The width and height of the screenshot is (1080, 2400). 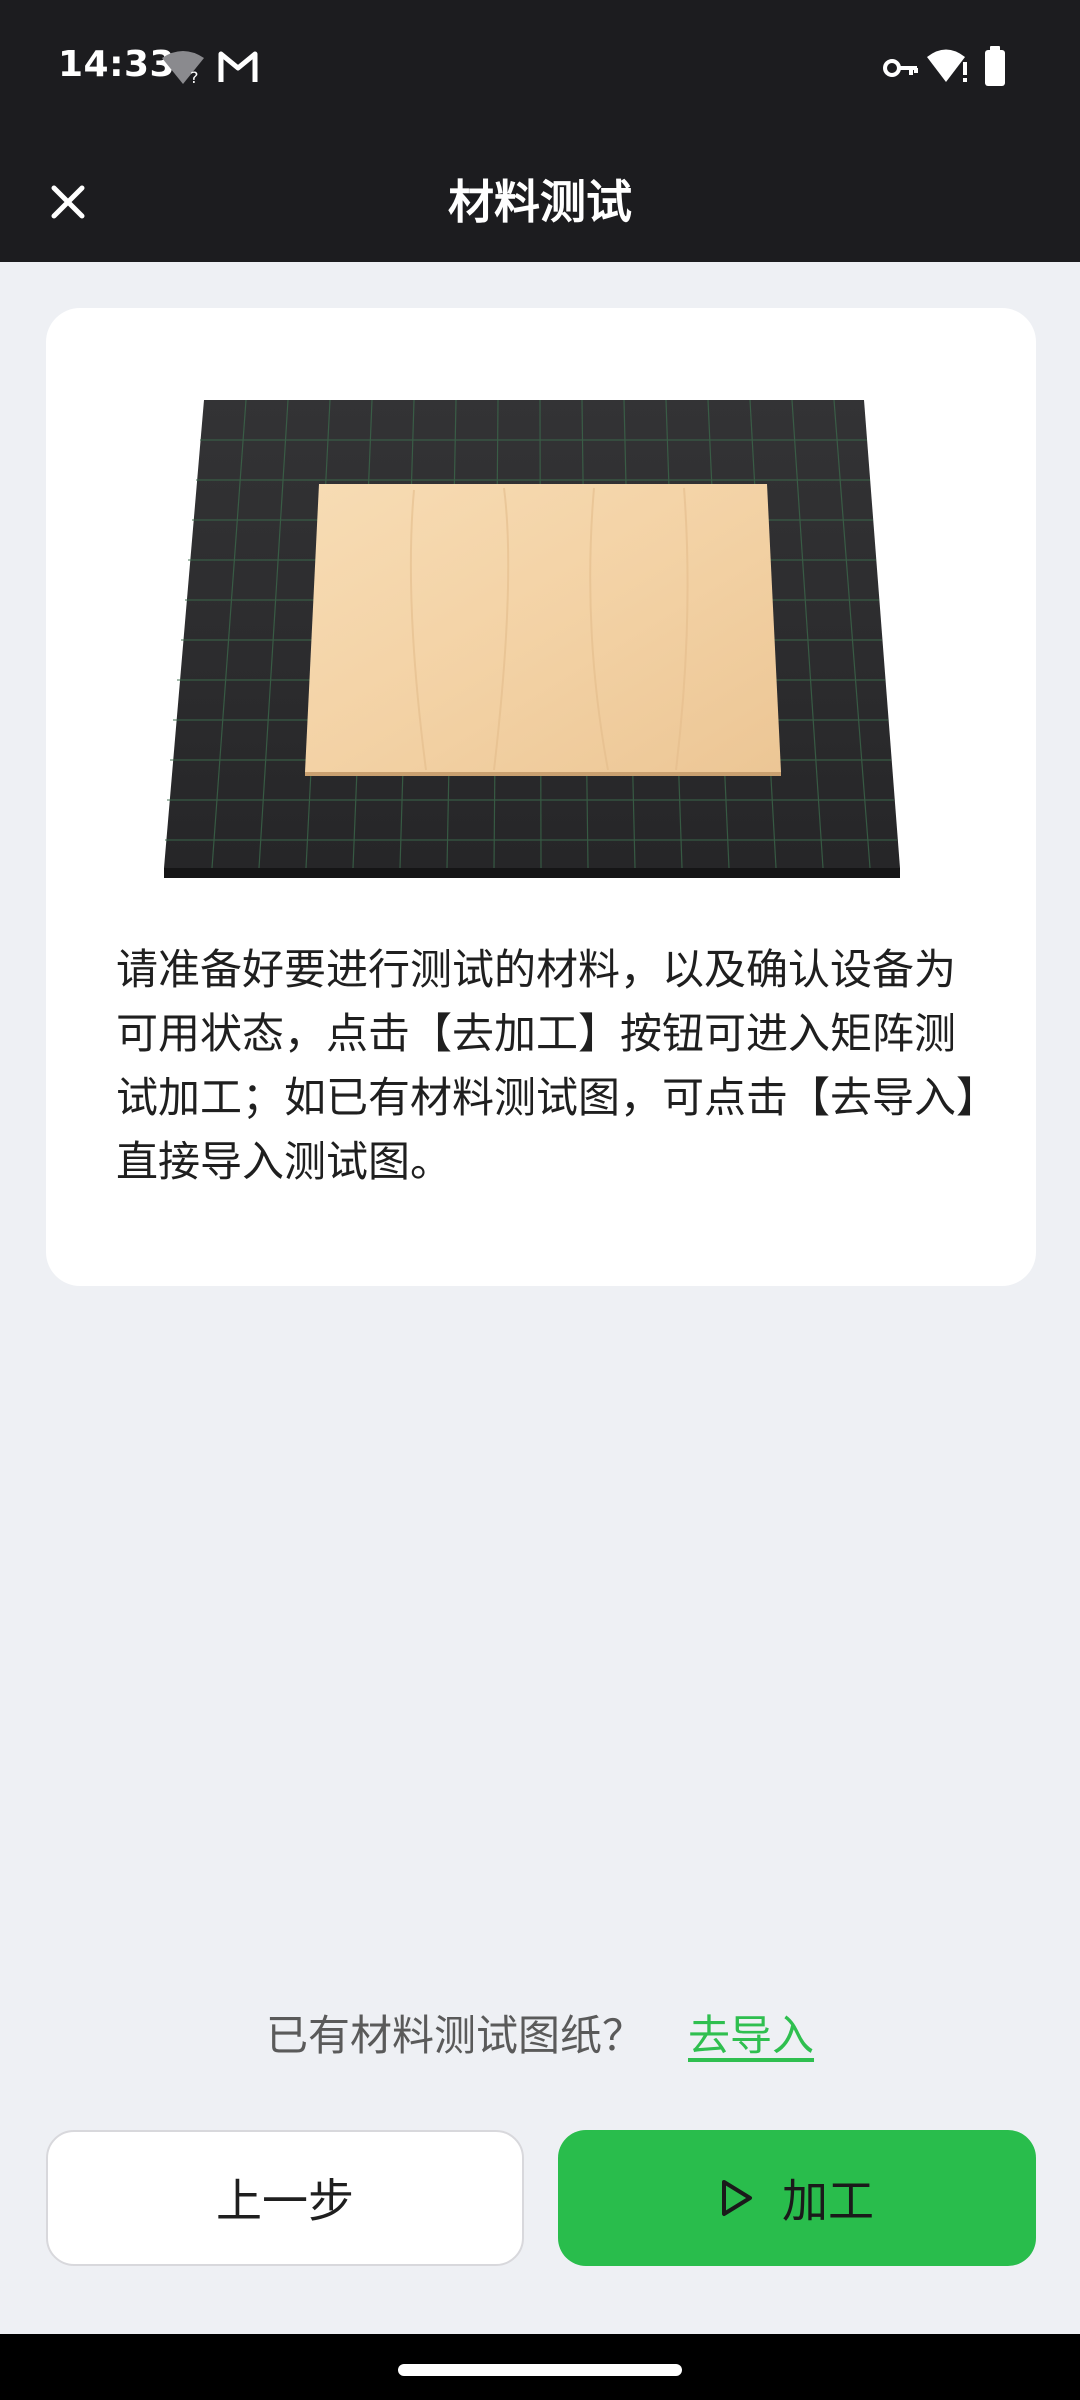 I want to click on import-prompt: 已有材料测试图纸？ 去导入, so click(x=540, y=2032).